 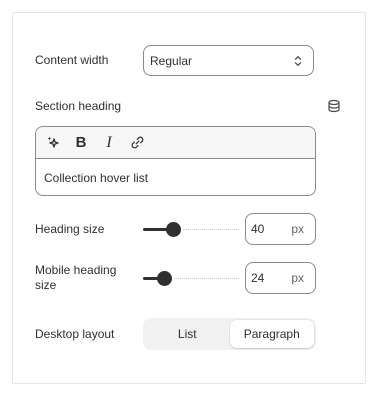 What do you see at coordinates (53, 143) in the screenshot?
I see `sparkle-icon` at bounding box center [53, 143].